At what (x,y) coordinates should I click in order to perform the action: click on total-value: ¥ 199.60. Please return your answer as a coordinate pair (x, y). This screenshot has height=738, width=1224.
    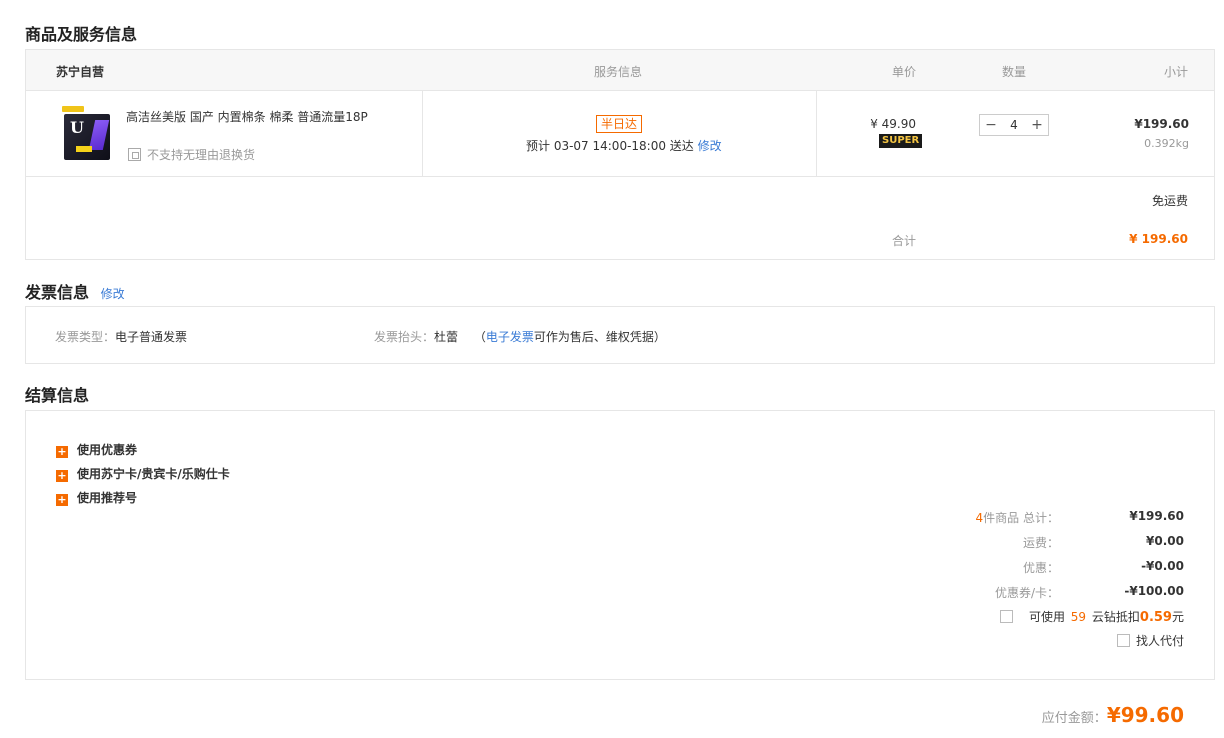
    Looking at the image, I should click on (1158, 239).